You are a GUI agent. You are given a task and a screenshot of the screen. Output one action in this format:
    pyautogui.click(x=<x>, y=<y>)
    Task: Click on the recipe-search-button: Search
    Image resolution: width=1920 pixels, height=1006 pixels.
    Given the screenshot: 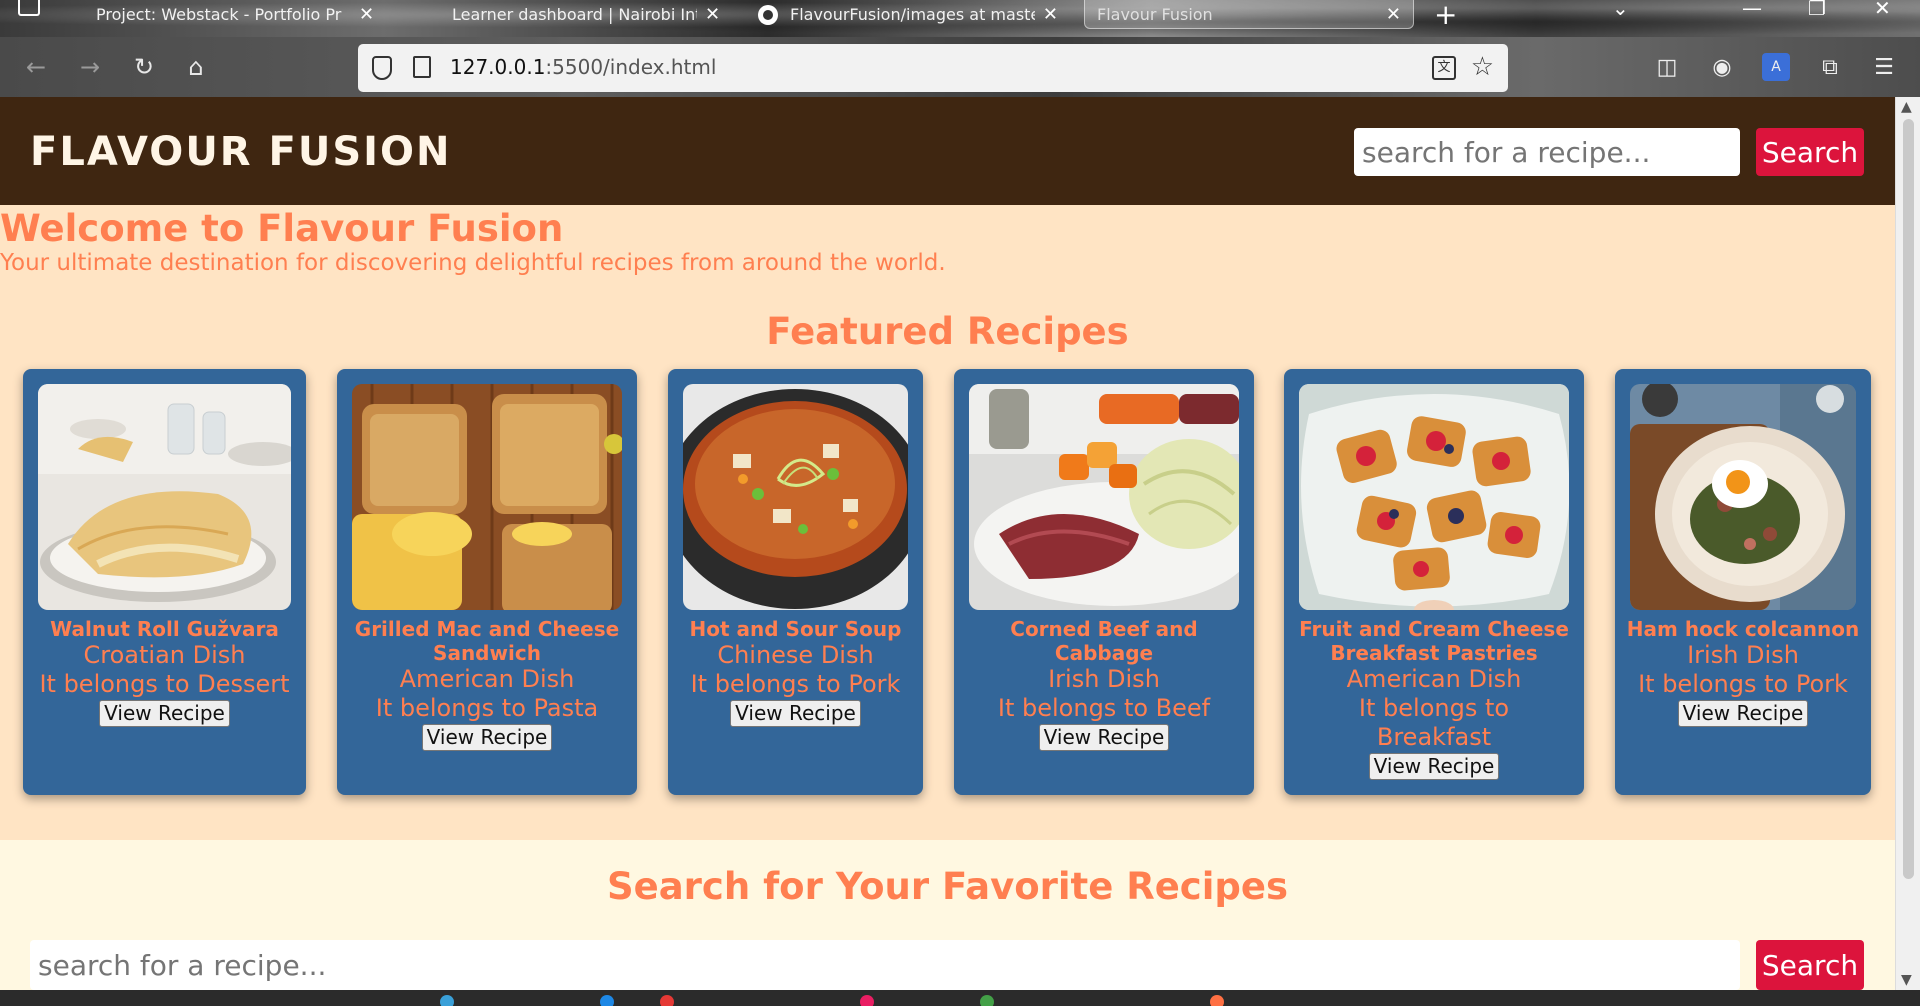 What is the action you would take?
    pyautogui.click(x=1810, y=965)
    